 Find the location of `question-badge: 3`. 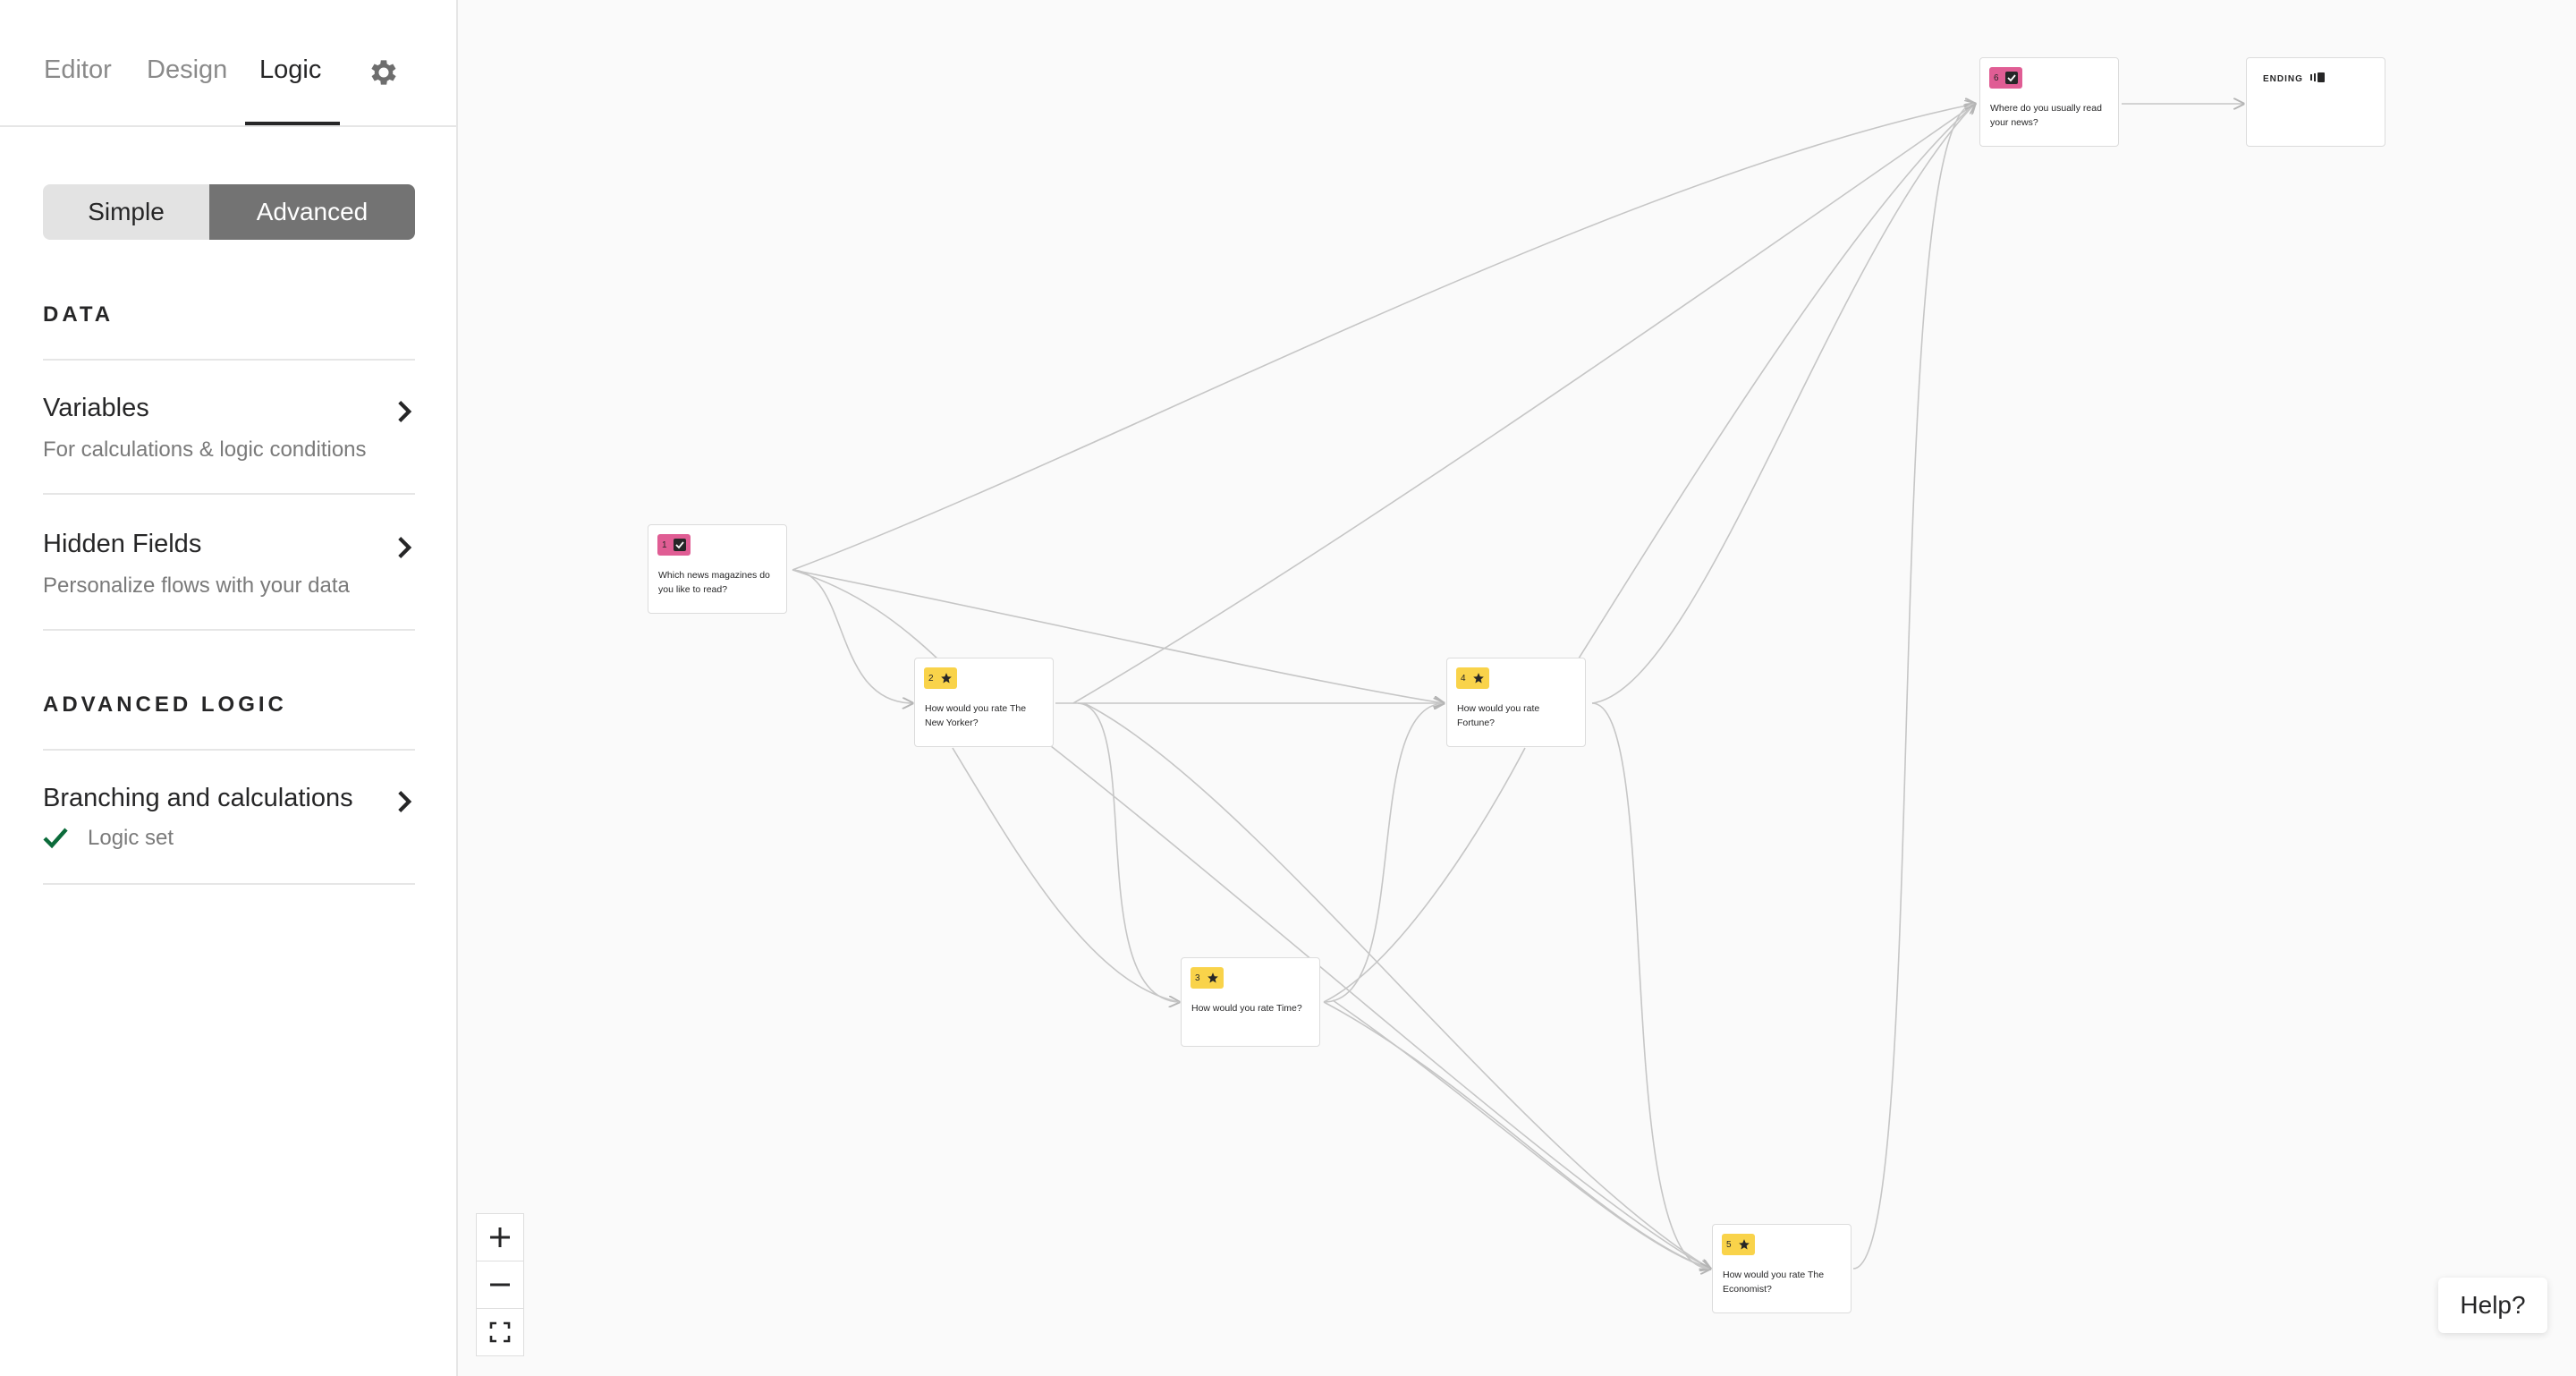

question-badge: 3 is located at coordinates (1207, 978).